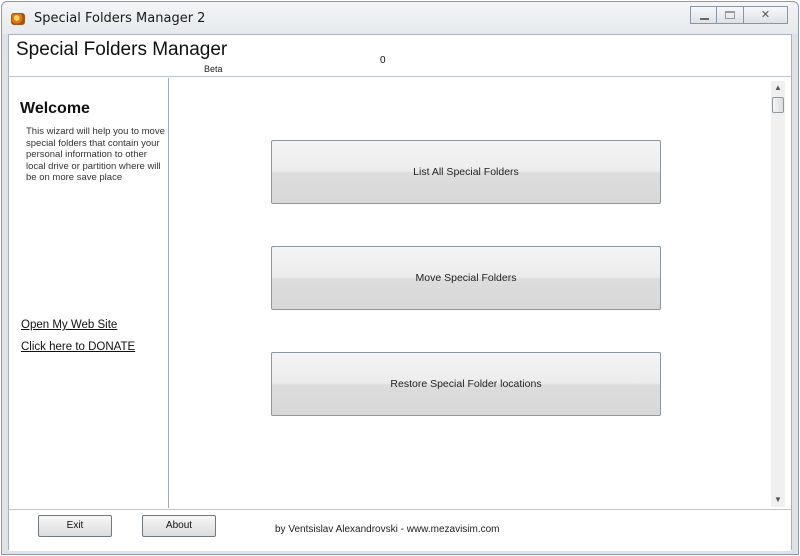  What do you see at coordinates (466, 384) in the screenshot?
I see `restore-folder-locations-button: Restore Special Folder locations` at bounding box center [466, 384].